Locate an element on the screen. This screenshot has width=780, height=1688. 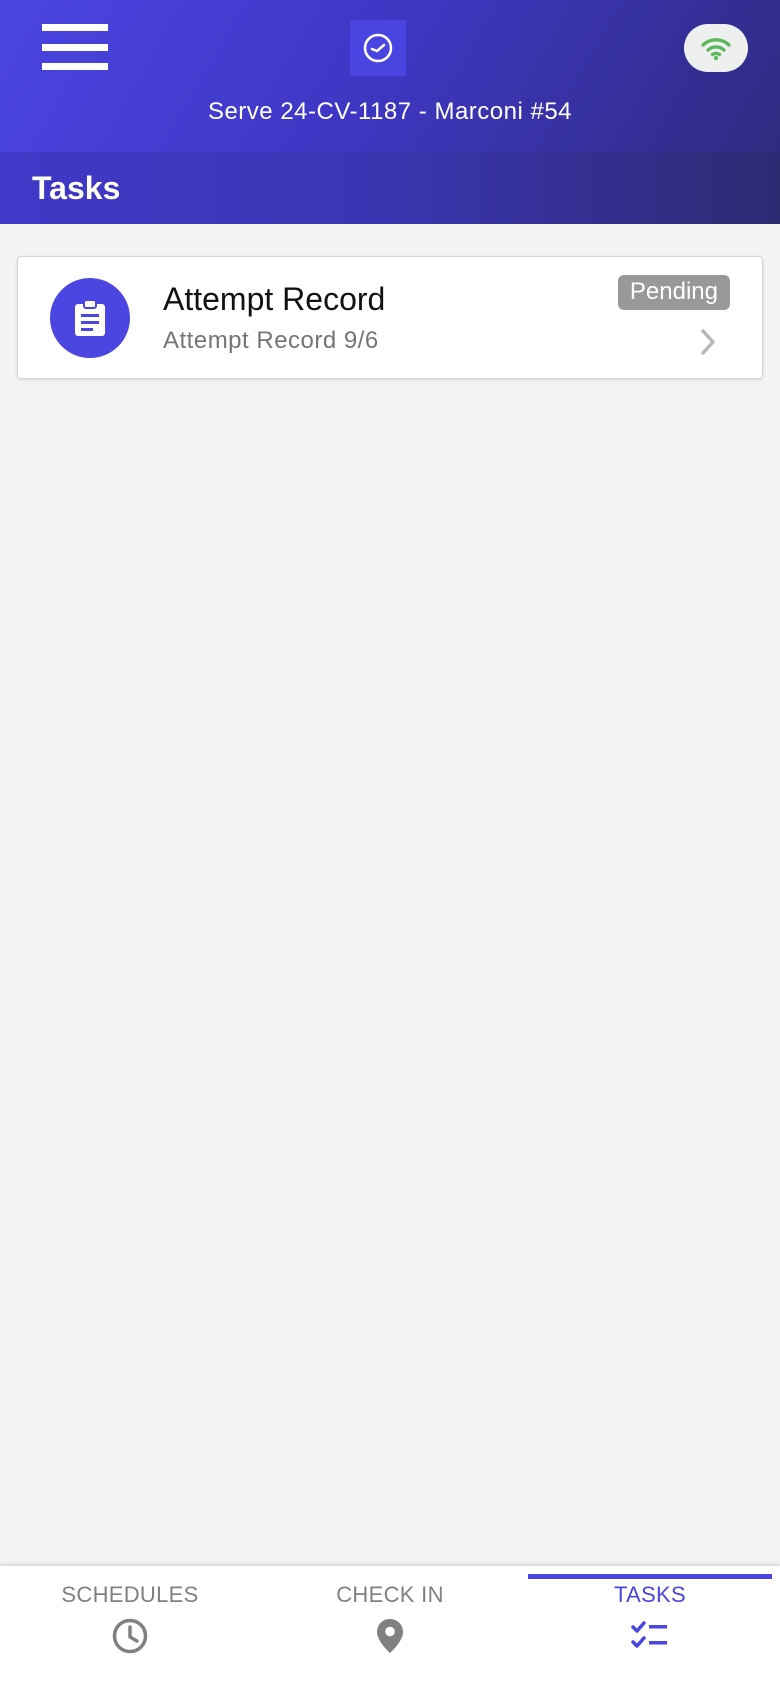
section-bar: Tasks is located at coordinates (390, 188).